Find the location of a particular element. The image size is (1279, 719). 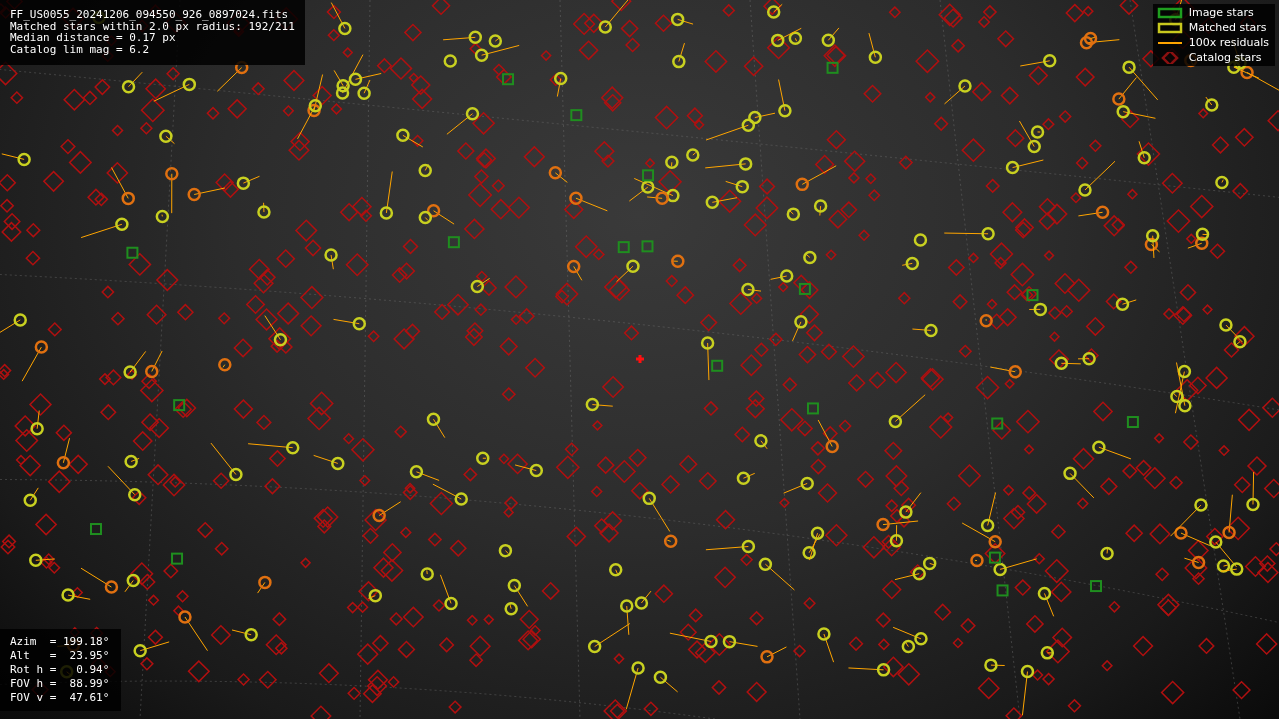

pointing-text: Alt = 23.95° is located at coordinates (60, 656).